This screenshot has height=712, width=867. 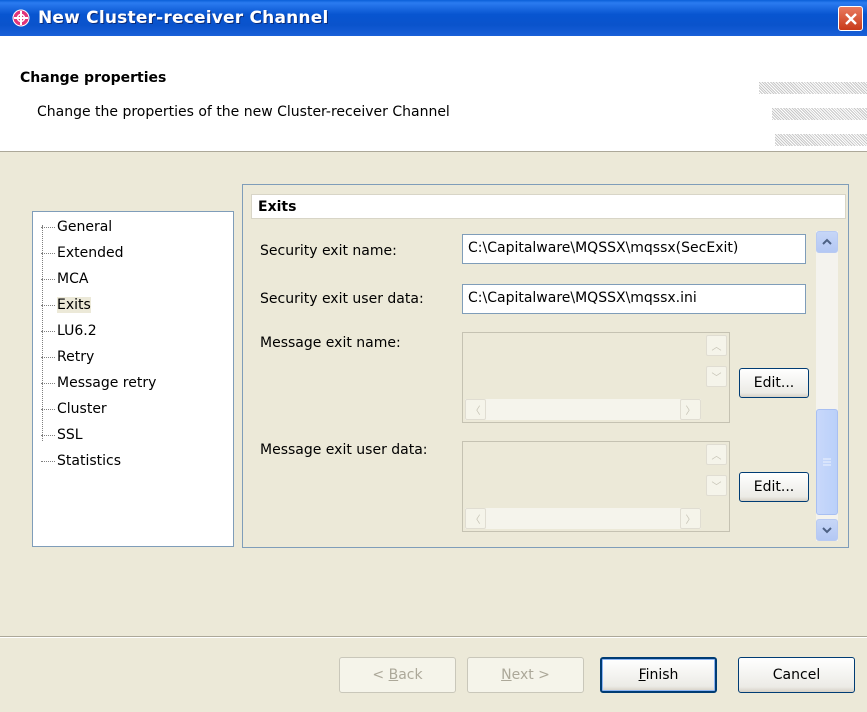 What do you see at coordinates (380, 675) in the screenshot?
I see `back-label-pre: <` at bounding box center [380, 675].